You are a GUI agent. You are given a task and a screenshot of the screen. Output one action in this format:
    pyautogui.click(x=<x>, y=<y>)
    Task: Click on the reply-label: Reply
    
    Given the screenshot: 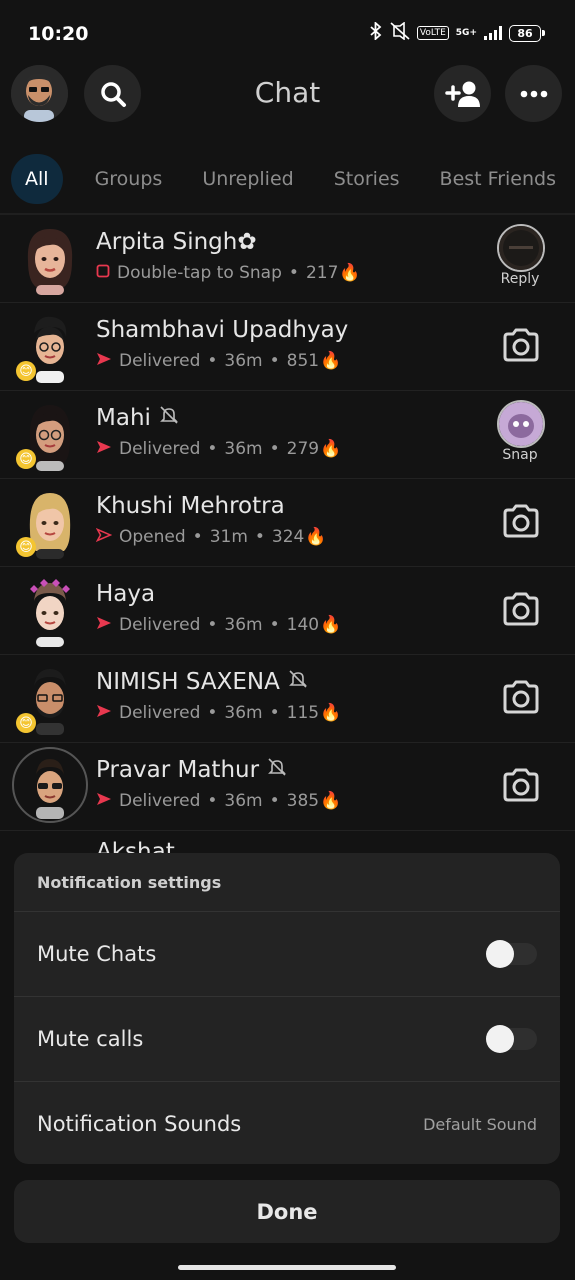 What is the action you would take?
    pyautogui.click(x=520, y=279)
    